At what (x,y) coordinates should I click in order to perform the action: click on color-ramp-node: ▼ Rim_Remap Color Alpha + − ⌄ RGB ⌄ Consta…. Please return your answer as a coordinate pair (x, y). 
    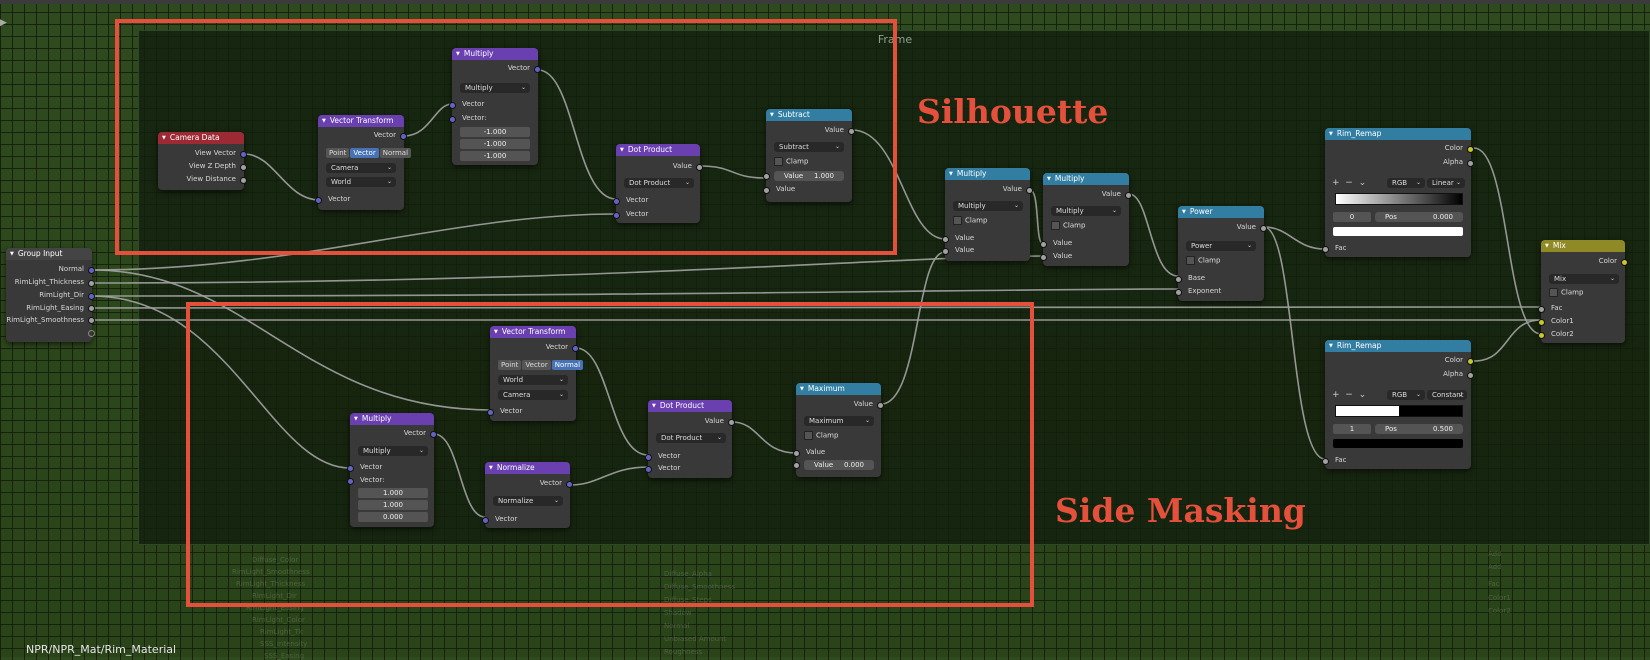
    Looking at the image, I should click on (1398, 404).